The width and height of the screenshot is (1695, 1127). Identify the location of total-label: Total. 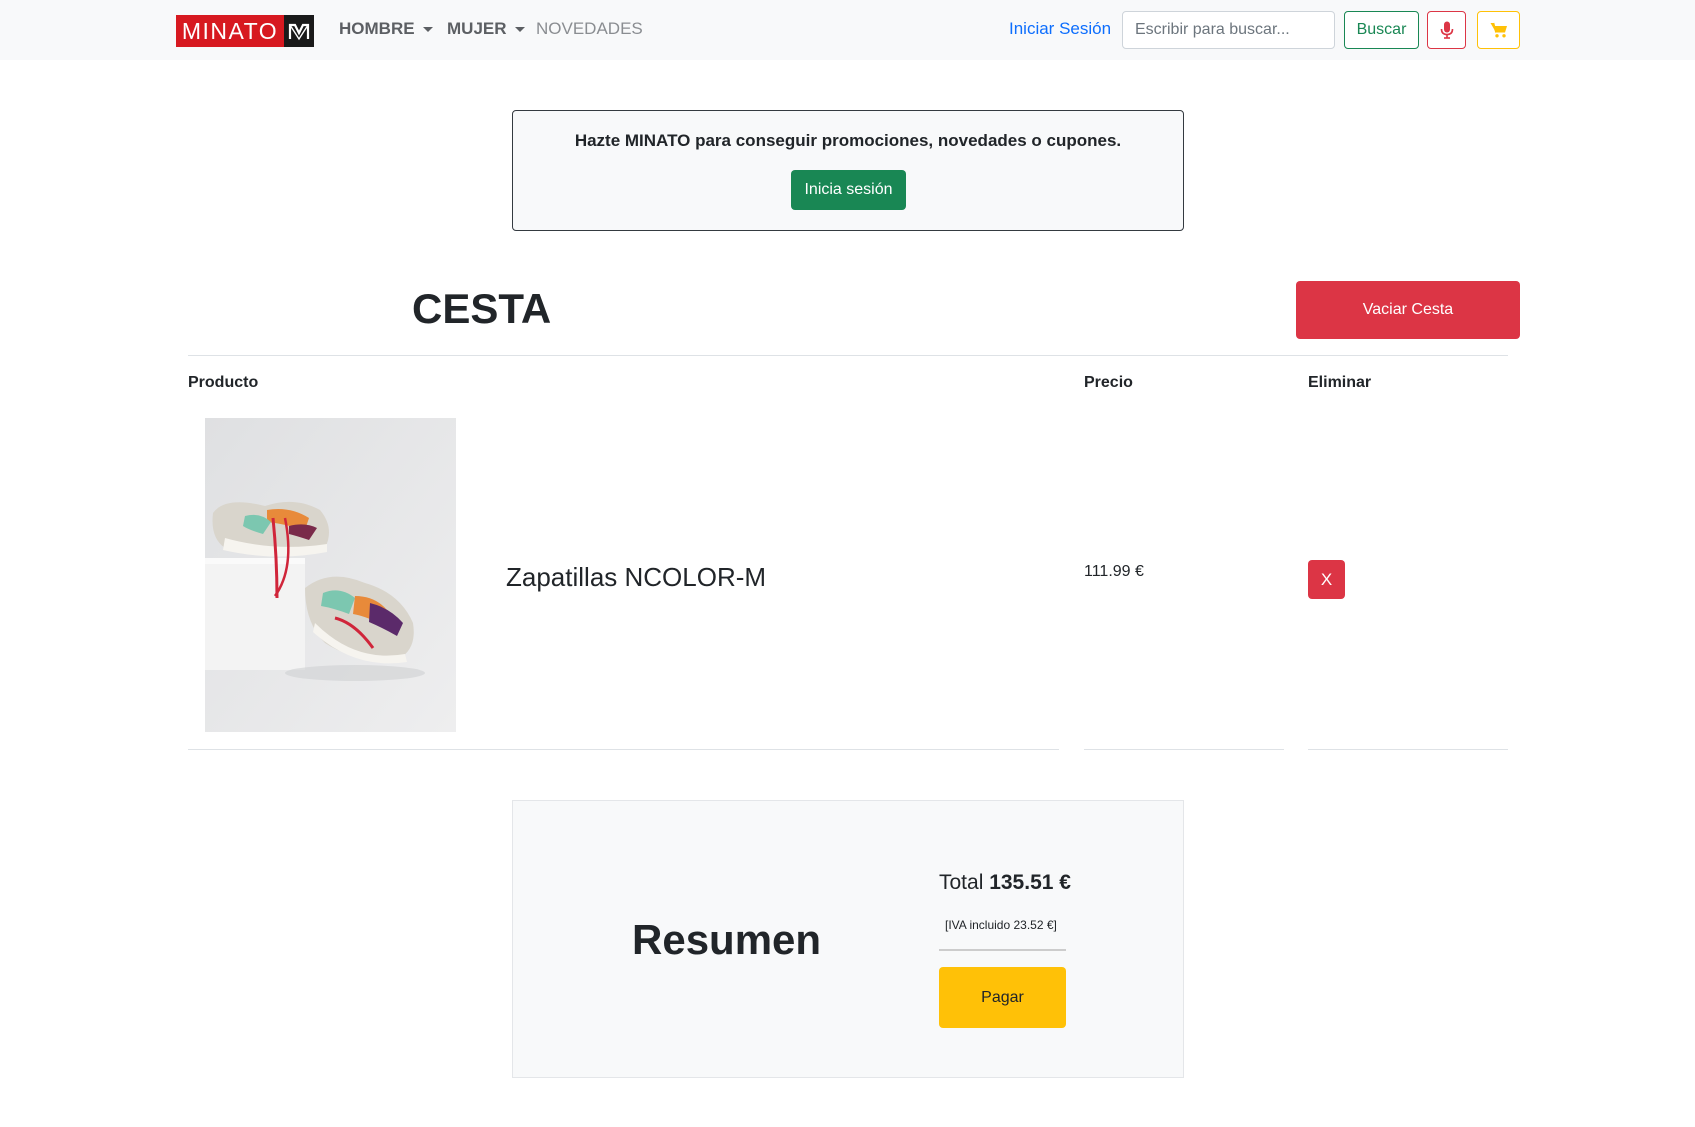
(964, 882).